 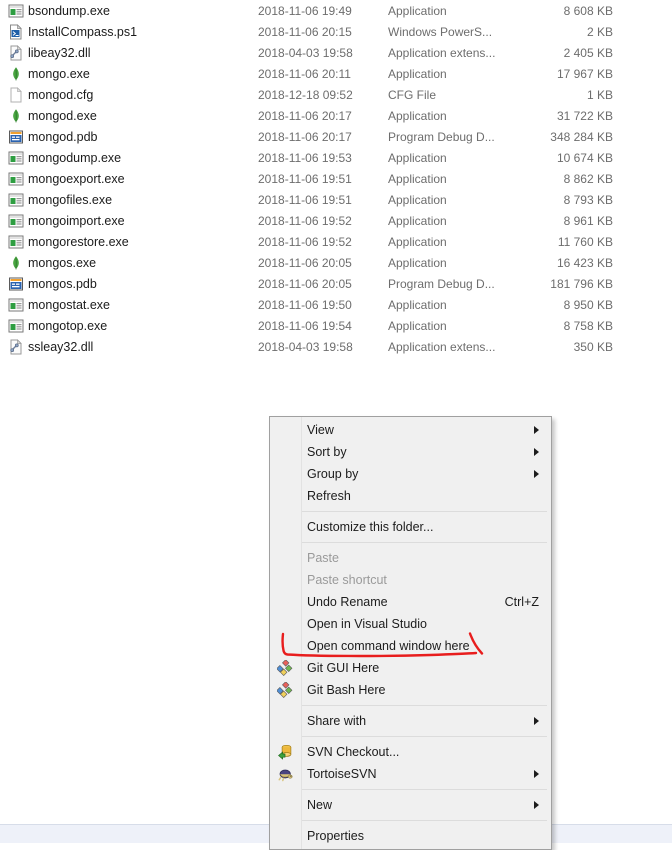 I want to click on menu-item-open-in-visual-studio: Open in Visual Studio, so click(x=410, y=624).